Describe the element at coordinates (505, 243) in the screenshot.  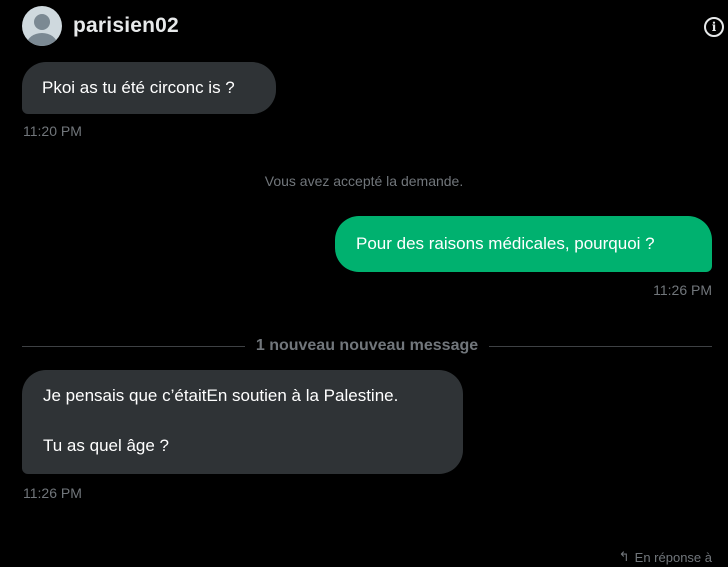
I see `message-text: Pour des raisons médicales, pourquoi ?` at that location.